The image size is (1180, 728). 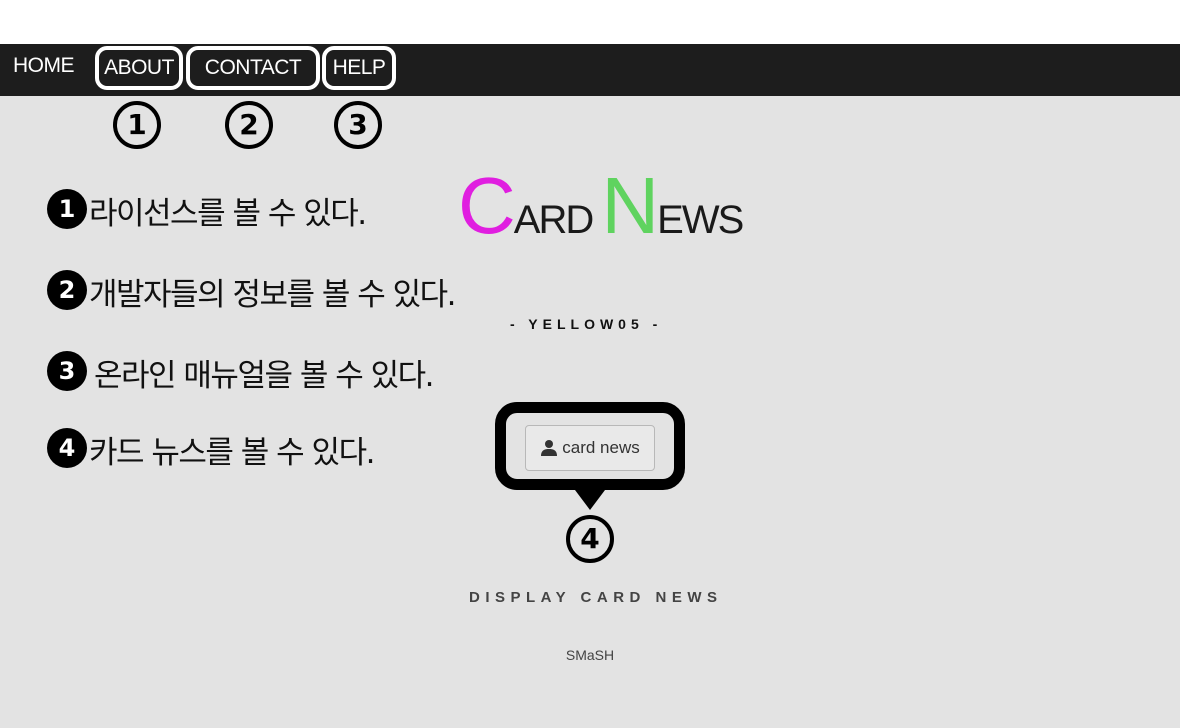 What do you see at coordinates (601, 447) in the screenshot?
I see `card-news-button-label: card news` at bounding box center [601, 447].